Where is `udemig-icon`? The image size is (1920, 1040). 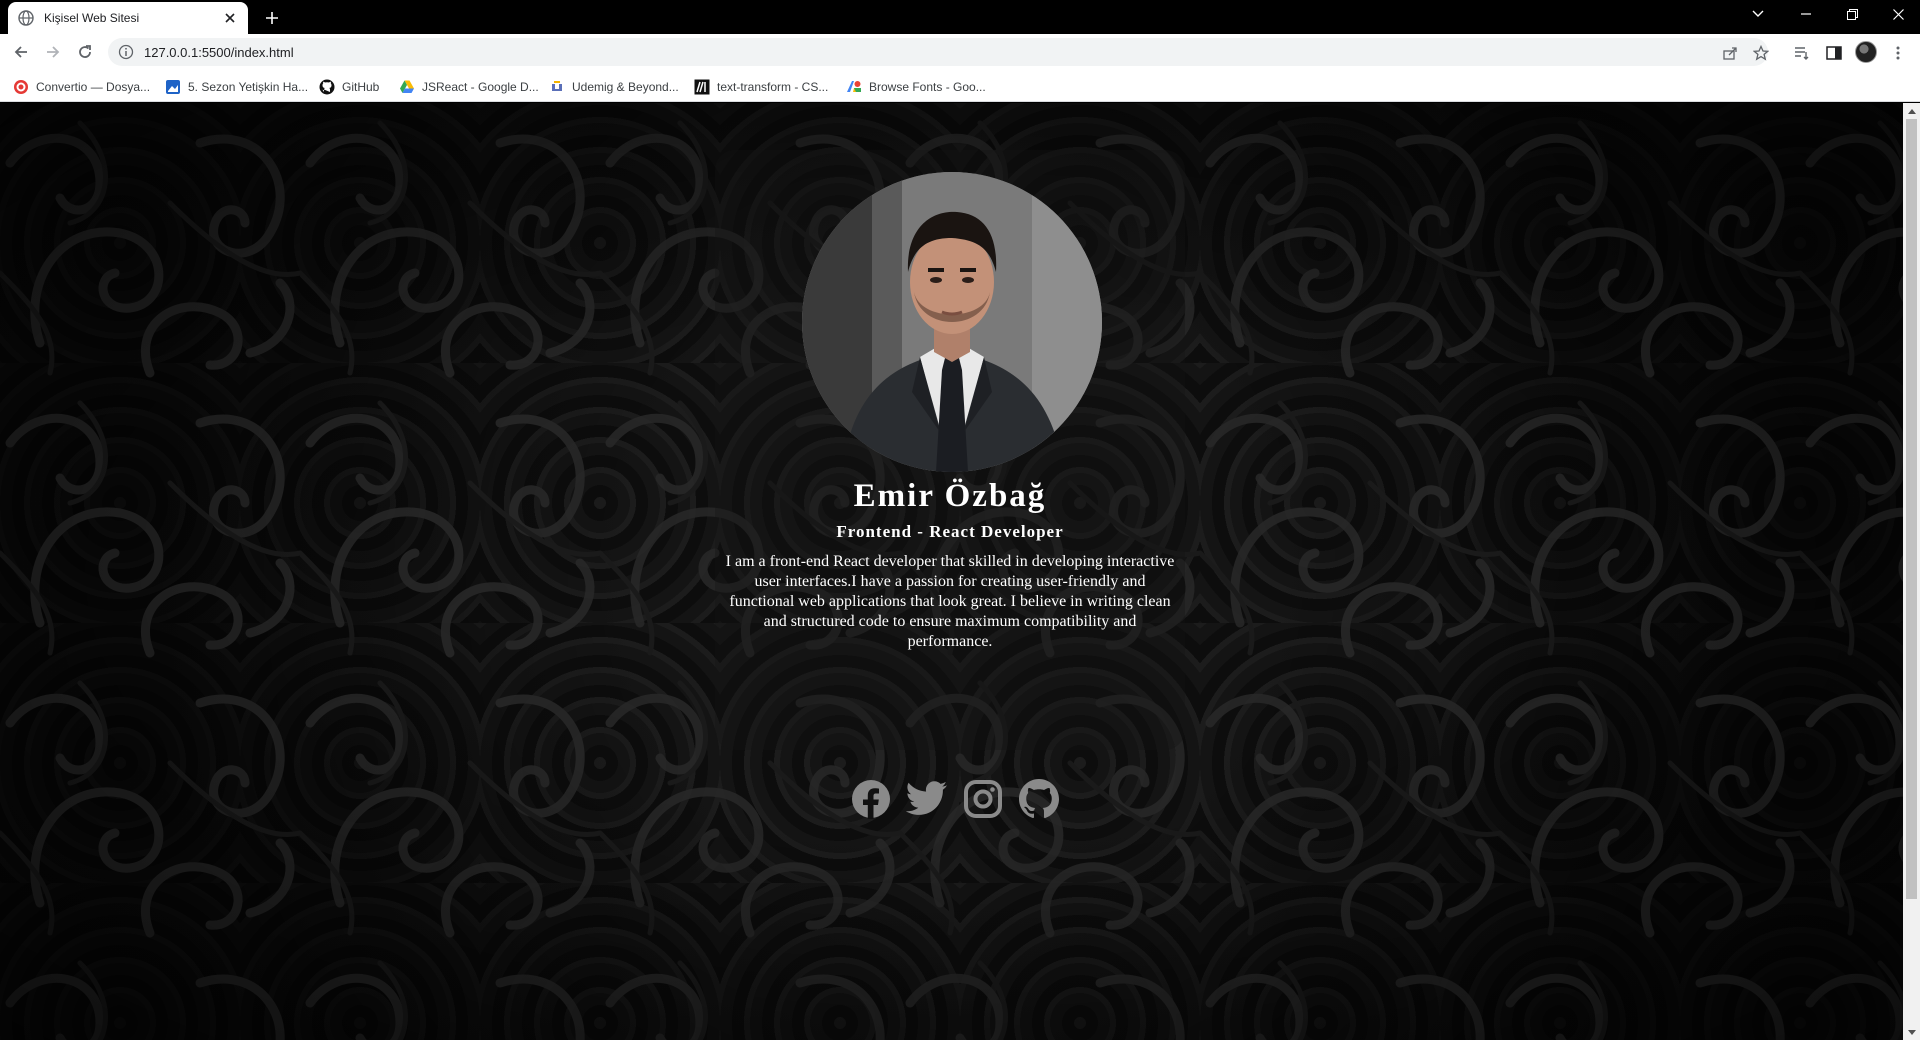 udemig-icon is located at coordinates (557, 87).